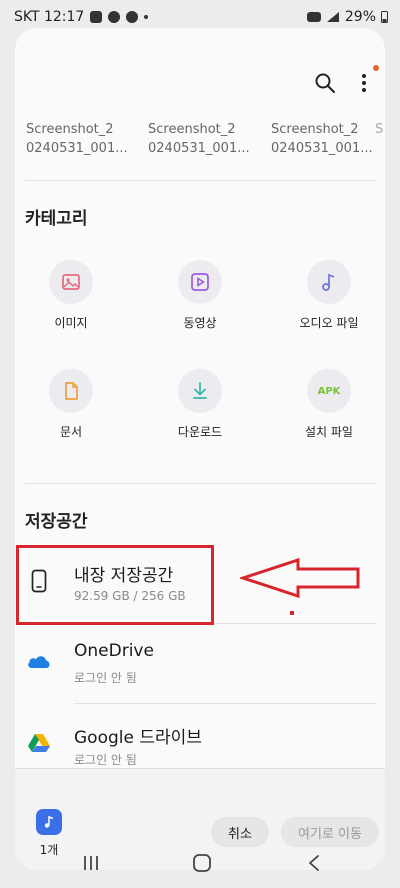 The image size is (400, 888). I want to click on search-button, so click(325, 83).